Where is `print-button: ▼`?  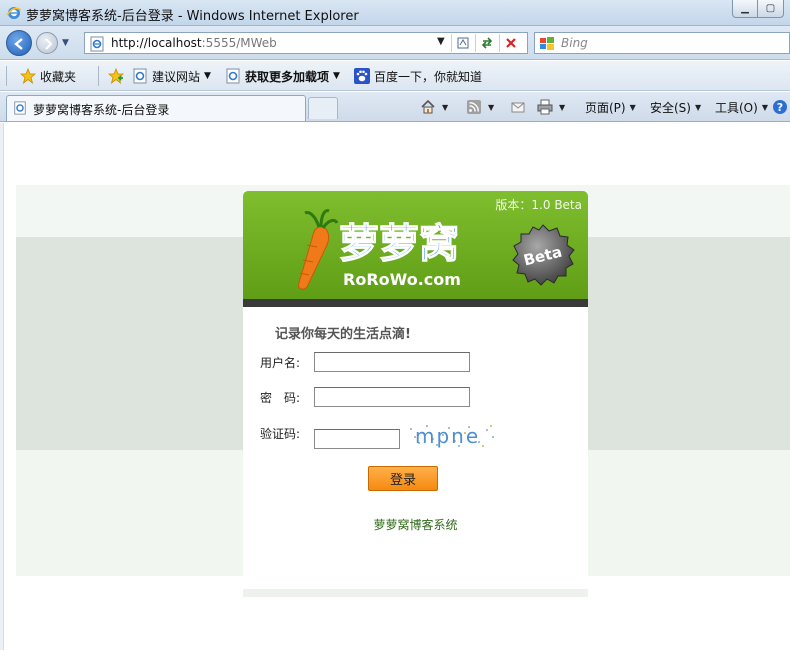 print-button: ▼ is located at coordinates (551, 107).